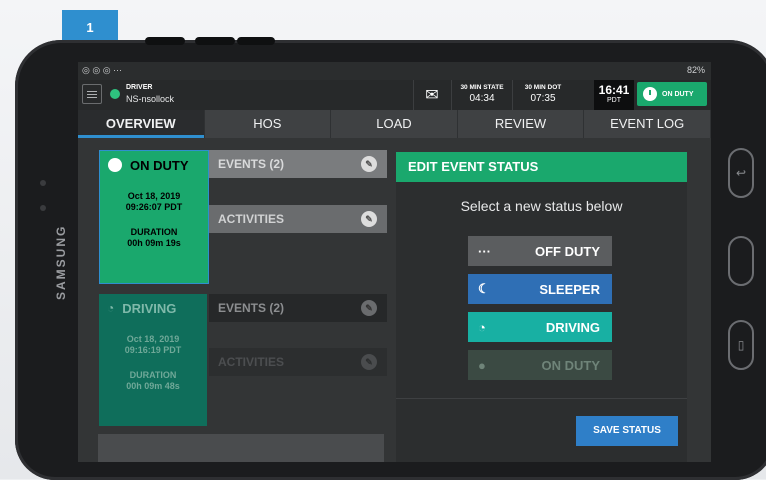 Image resolution: width=766 pixels, height=480 pixels. I want to click on option-off-duty: ··· OFF DUTY, so click(540, 251).